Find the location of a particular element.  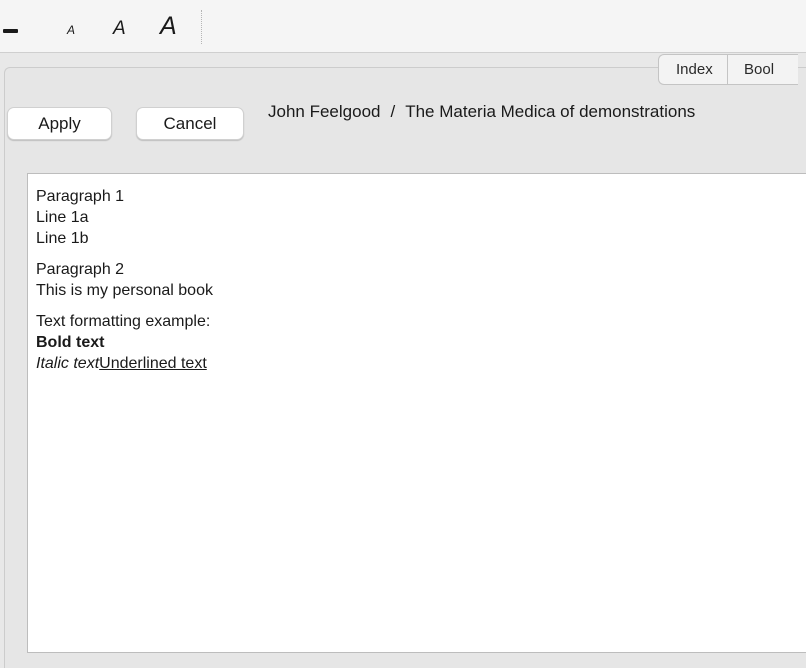

breadcrumb-author: John Feelgood is located at coordinates (324, 111).